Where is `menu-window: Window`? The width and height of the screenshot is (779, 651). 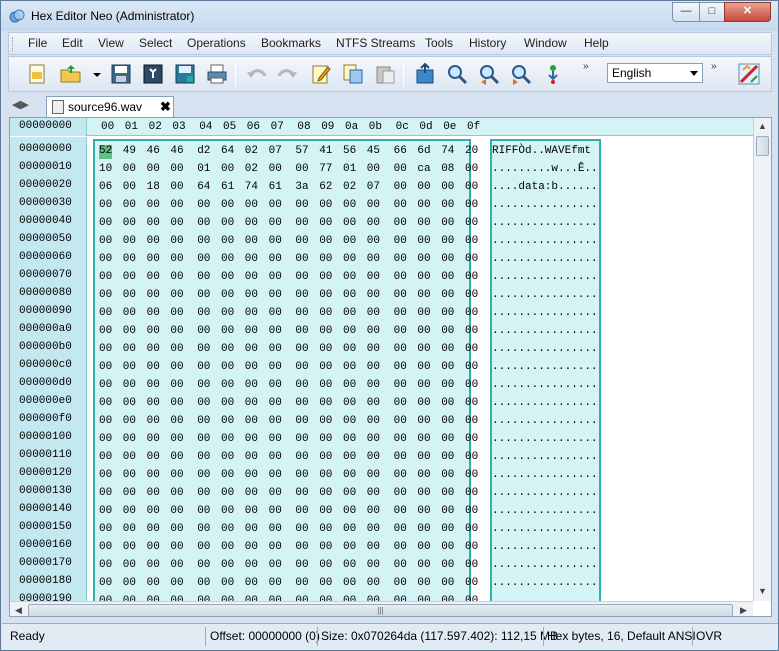
menu-window: Window is located at coordinates (545, 43).